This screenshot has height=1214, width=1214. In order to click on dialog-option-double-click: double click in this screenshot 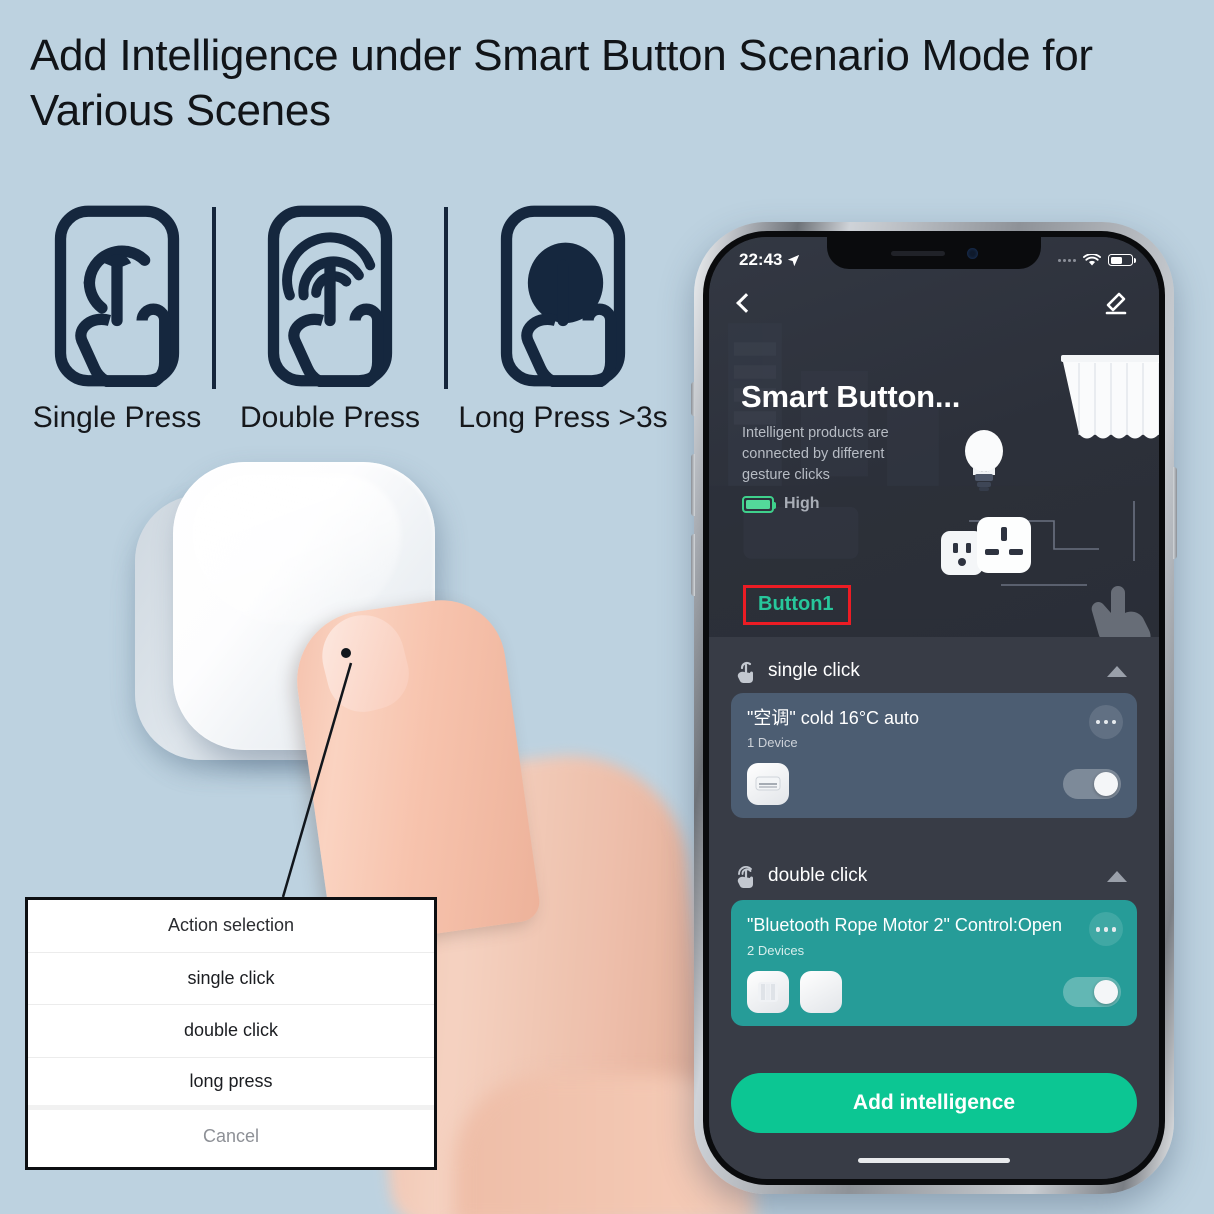, I will do `click(231, 1031)`.